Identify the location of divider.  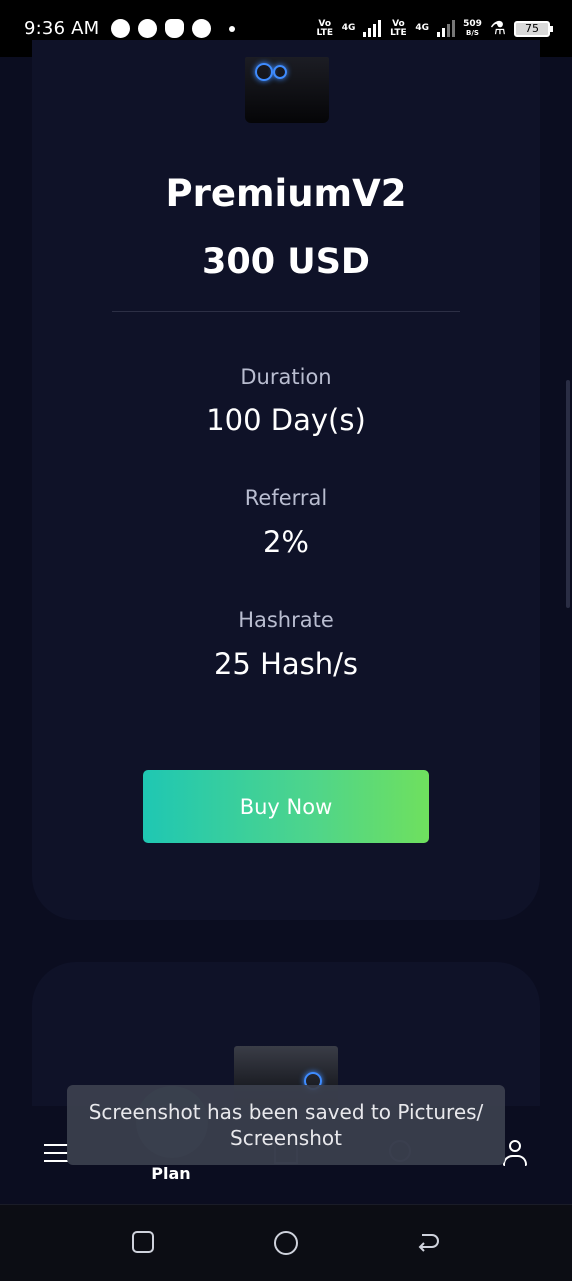
(286, 311).